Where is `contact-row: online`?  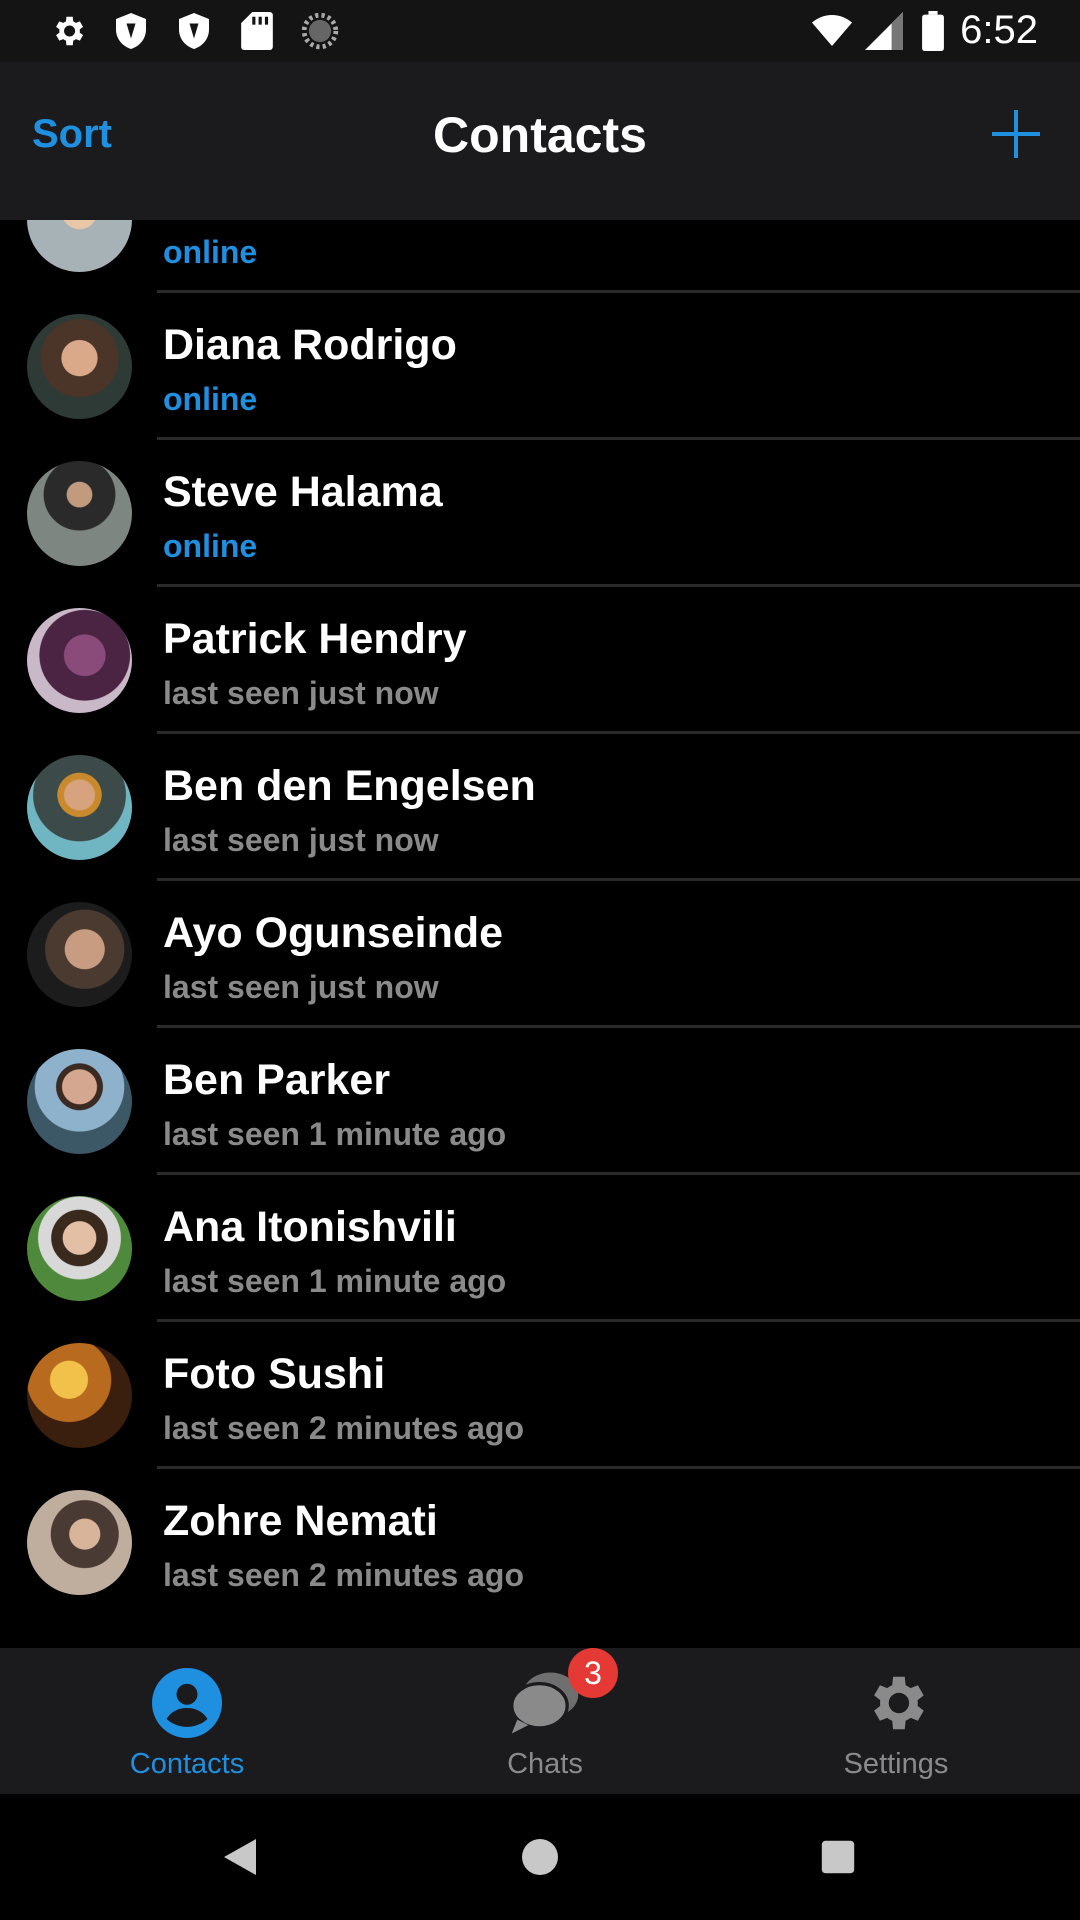
contact-row: online is located at coordinates (540, 256).